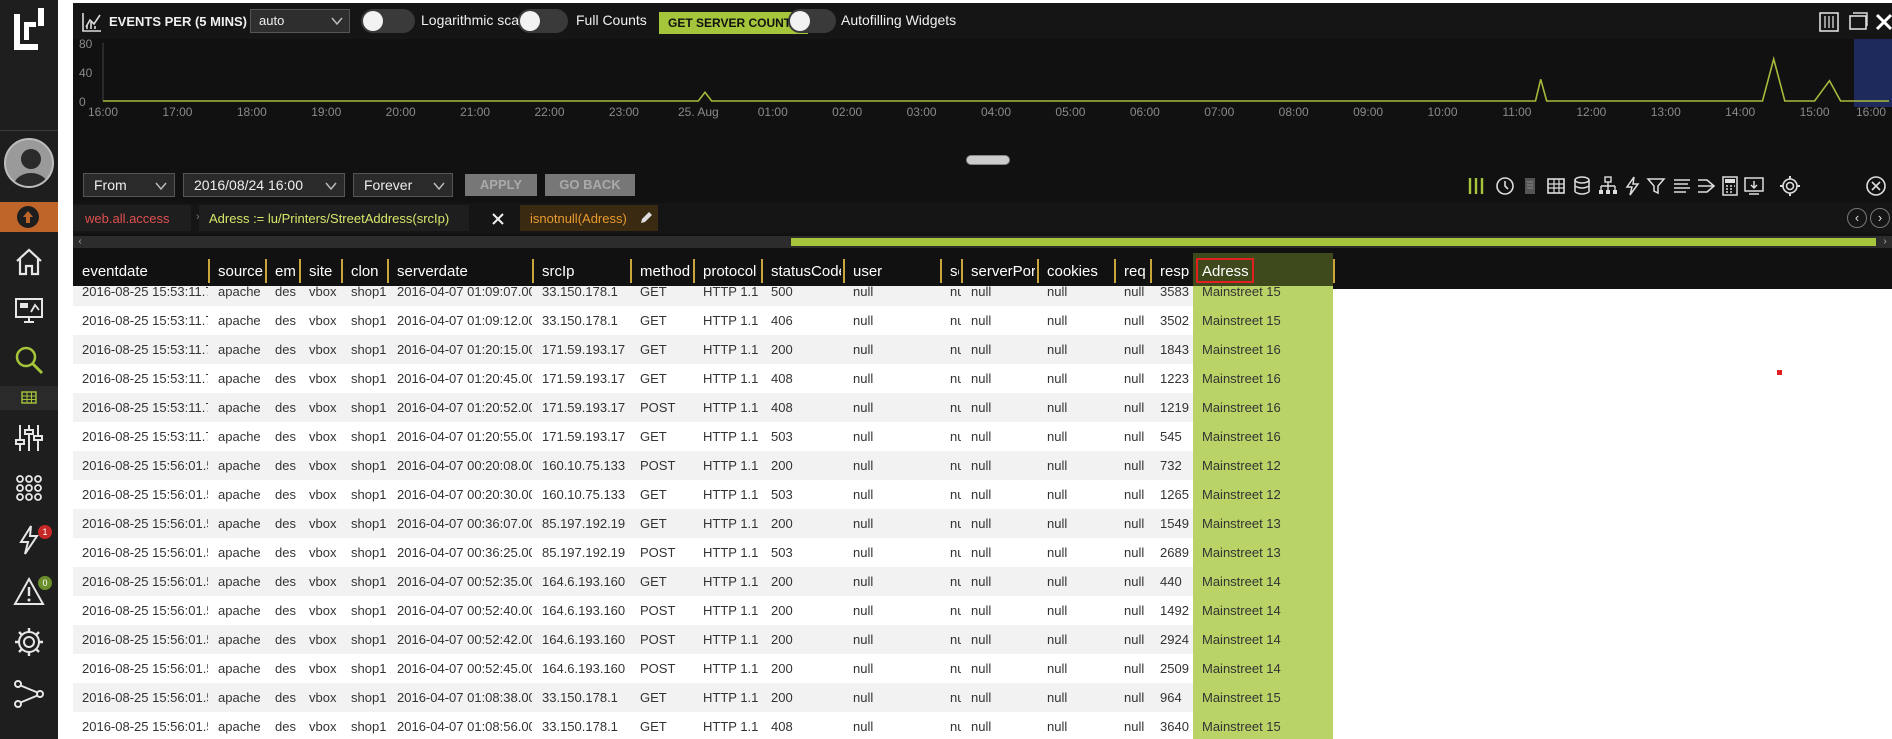 The height and width of the screenshot is (739, 1892). What do you see at coordinates (29, 262) in the screenshot?
I see `home-icon` at bounding box center [29, 262].